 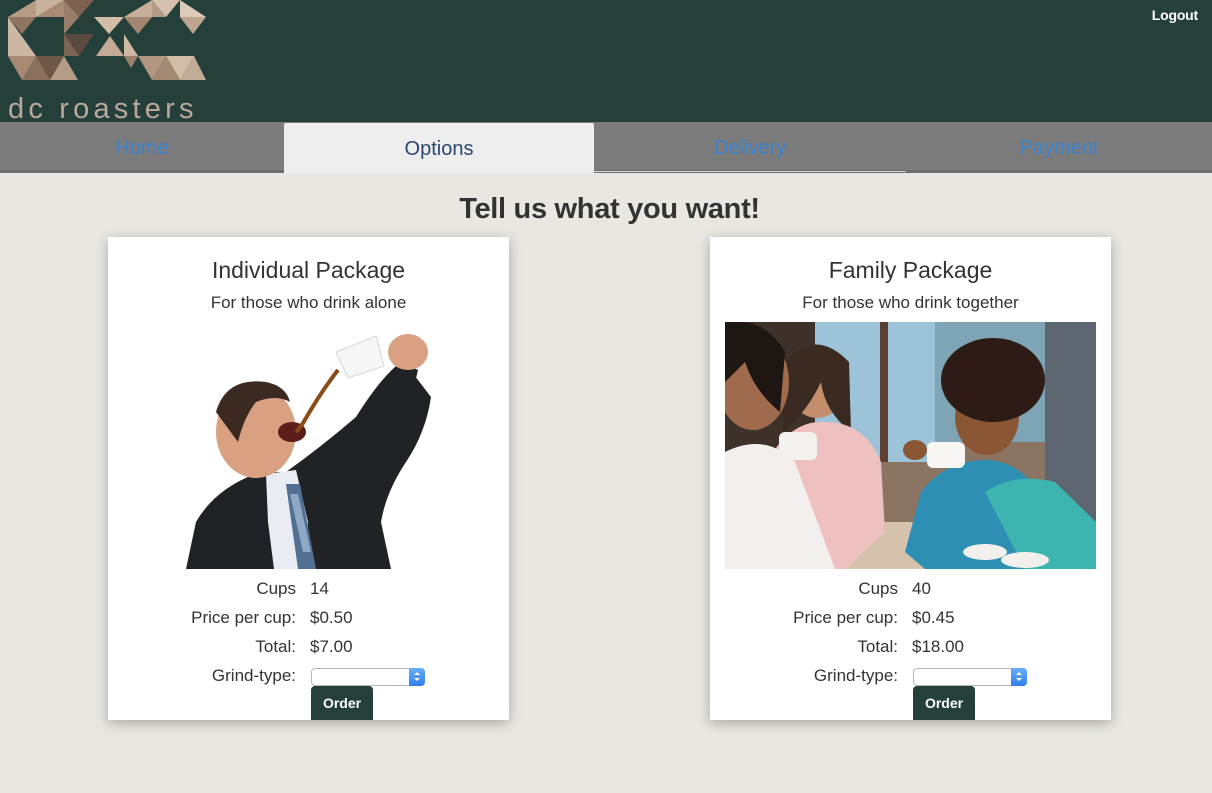 What do you see at coordinates (439, 148) in the screenshot?
I see `tab-options: Options` at bounding box center [439, 148].